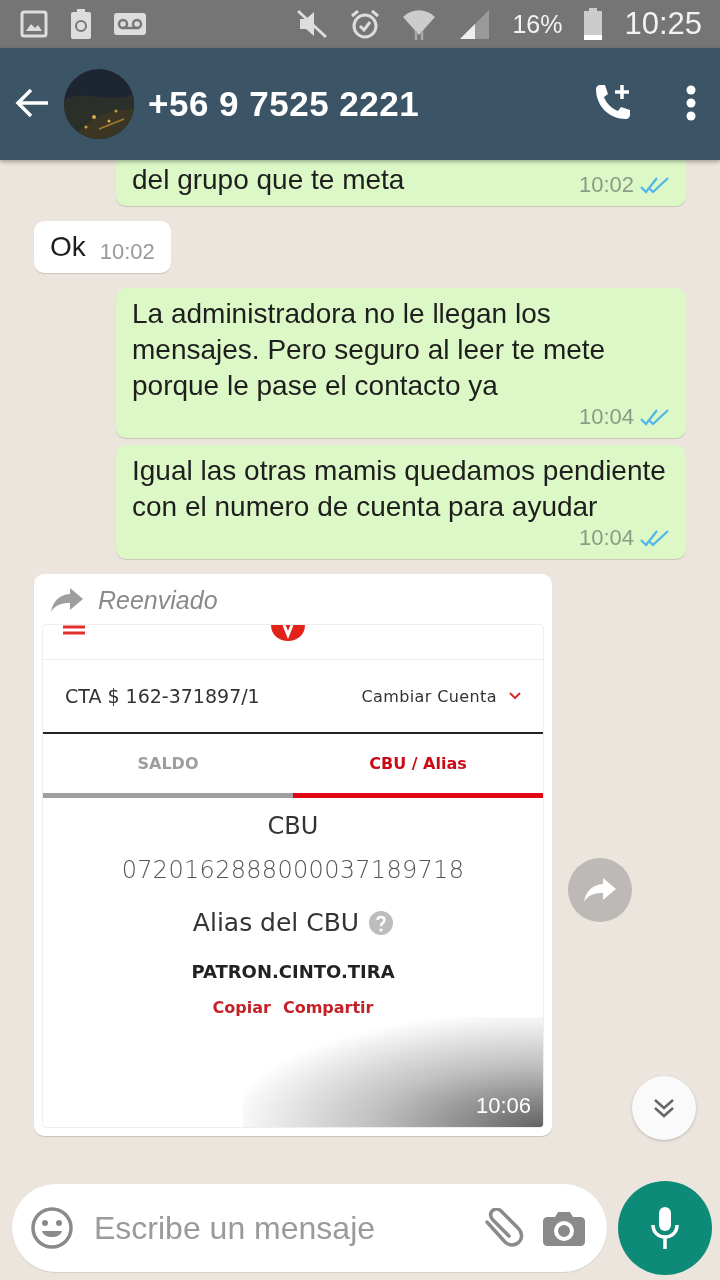  Describe the element at coordinates (158, 600) in the screenshot. I see `forwarded-label: Reenviado` at that location.